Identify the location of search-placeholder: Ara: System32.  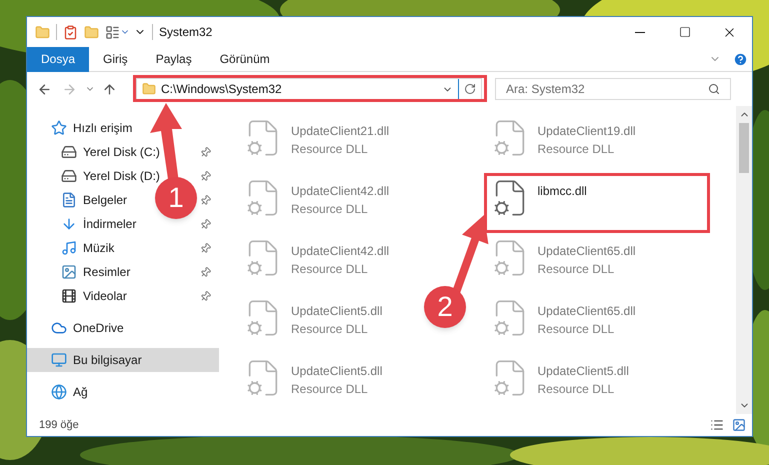
(546, 89).